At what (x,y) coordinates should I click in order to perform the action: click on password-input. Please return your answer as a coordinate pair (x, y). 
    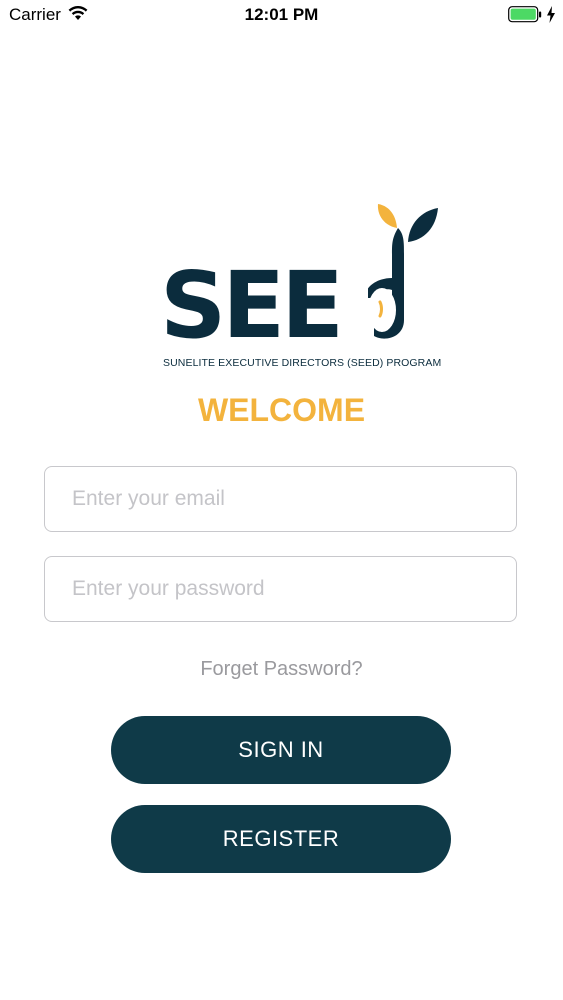
    Looking at the image, I should click on (280, 589).